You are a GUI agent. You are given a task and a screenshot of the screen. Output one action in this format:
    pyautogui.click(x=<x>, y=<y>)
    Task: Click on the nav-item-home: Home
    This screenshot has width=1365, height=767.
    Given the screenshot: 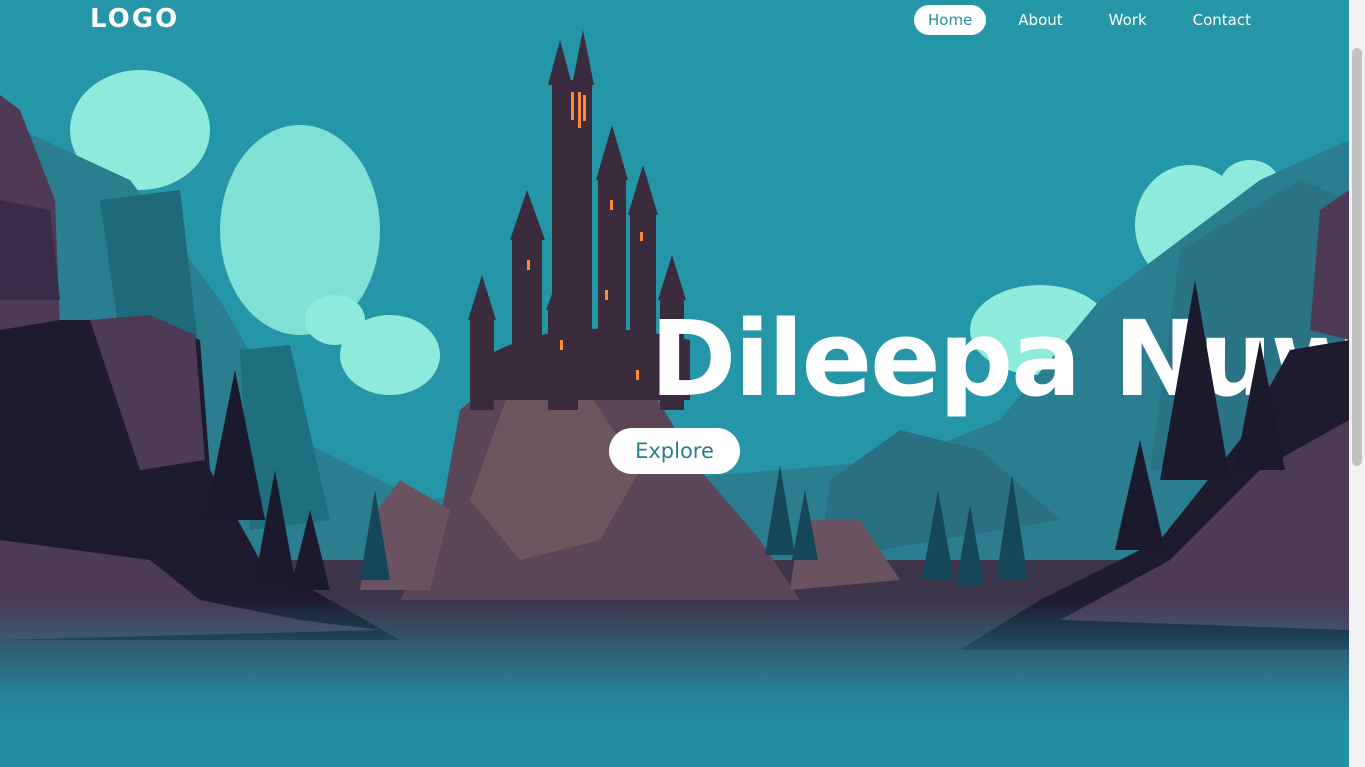 What is the action you would take?
    pyautogui.click(x=950, y=20)
    